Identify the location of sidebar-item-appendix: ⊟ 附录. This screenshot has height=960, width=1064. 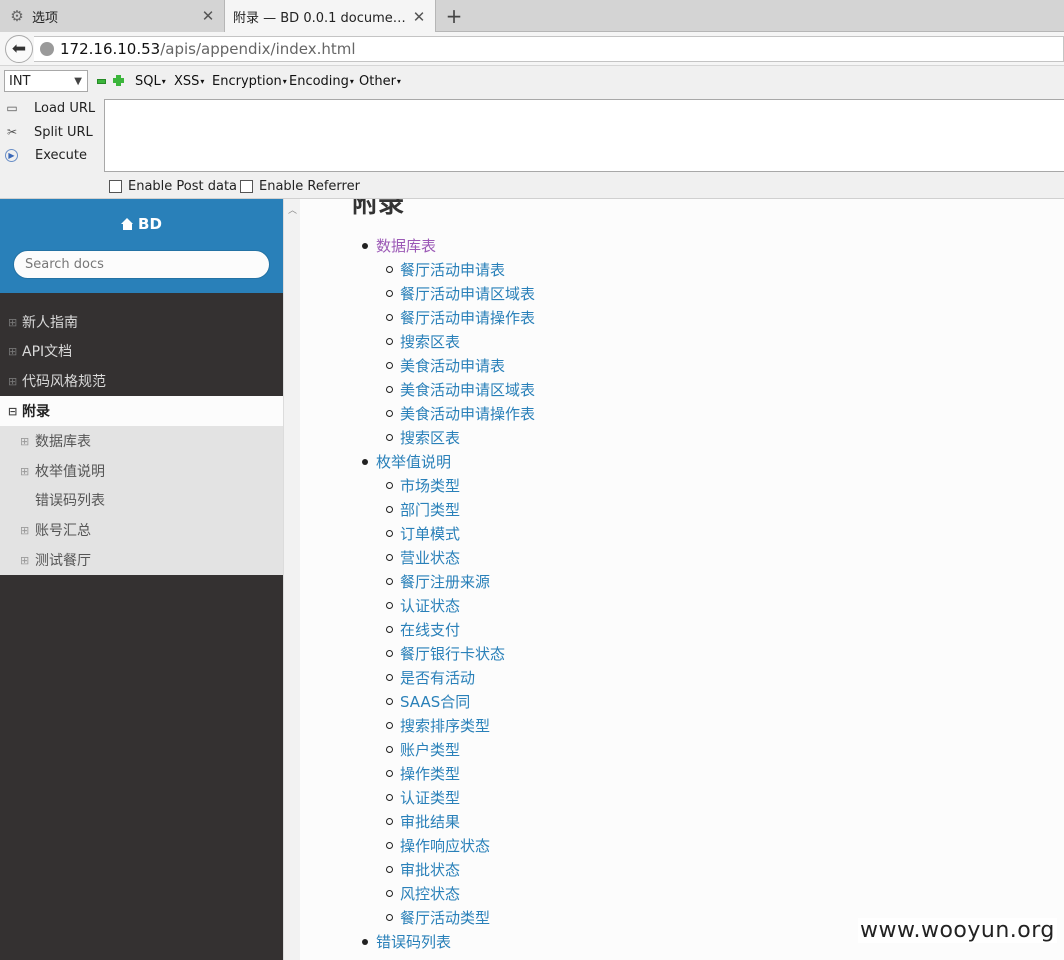
(141, 411).